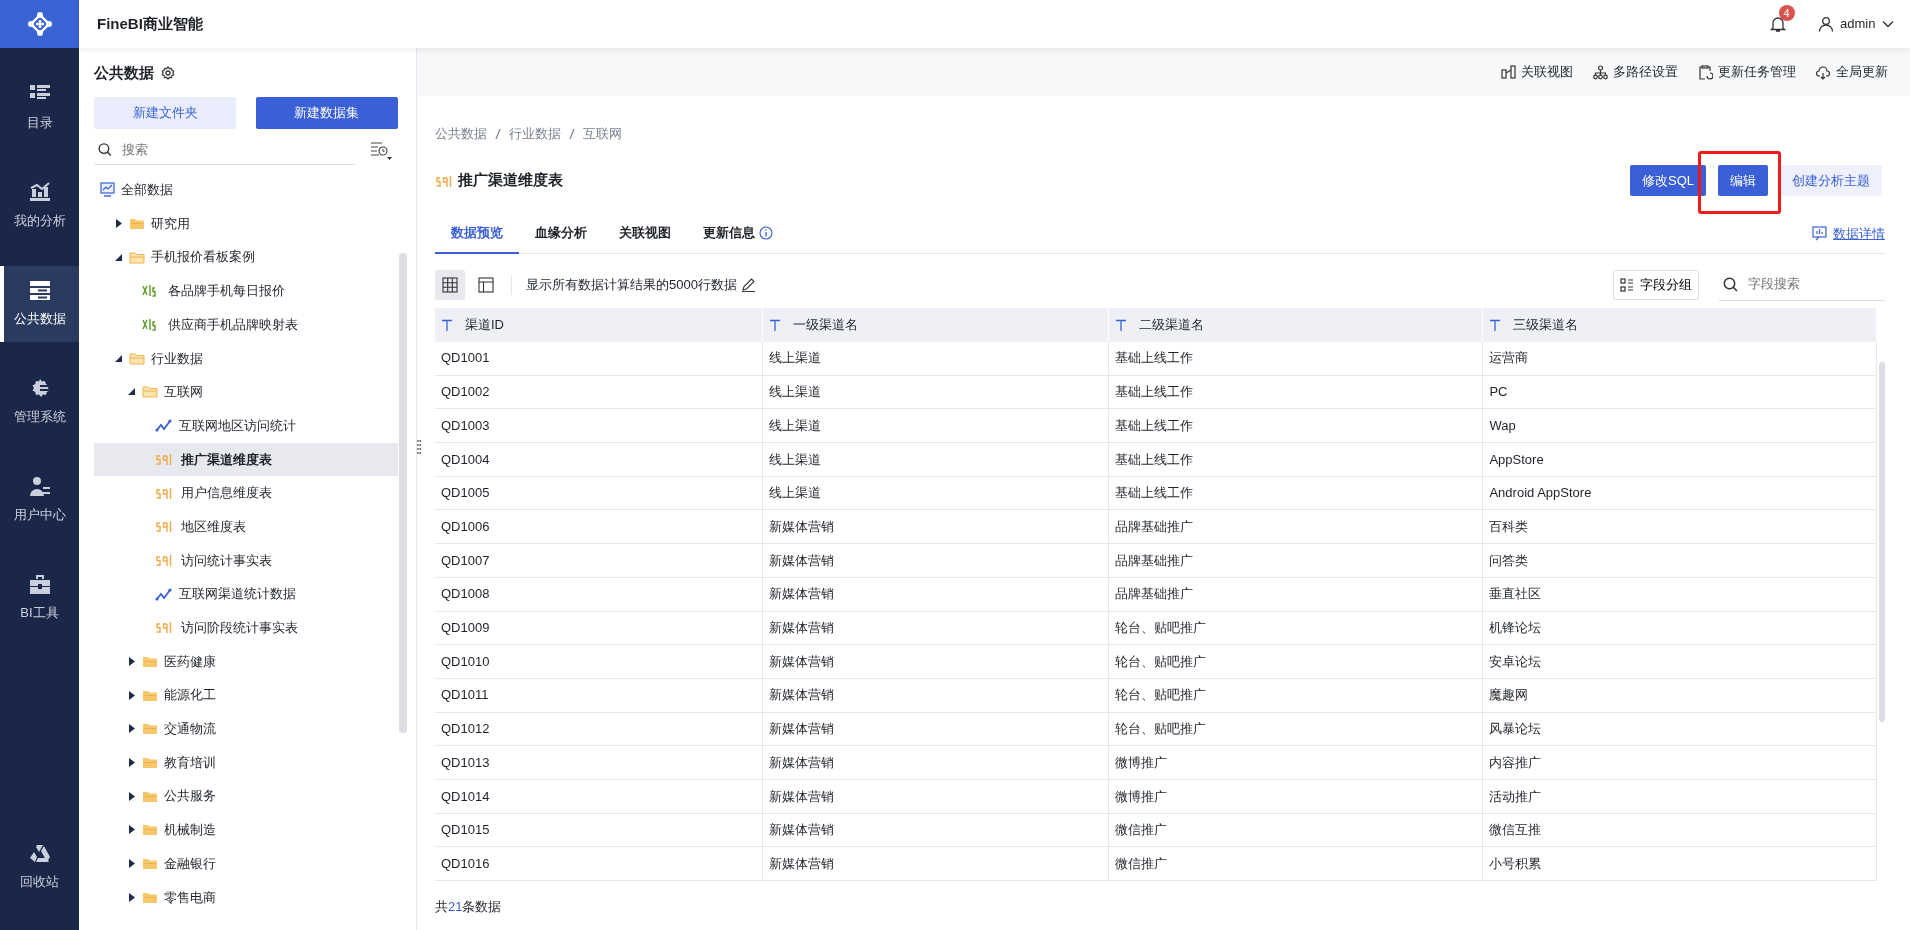 The image size is (1910, 930). What do you see at coordinates (246, 729) in the screenshot?
I see `tree-item: 交通物流` at bounding box center [246, 729].